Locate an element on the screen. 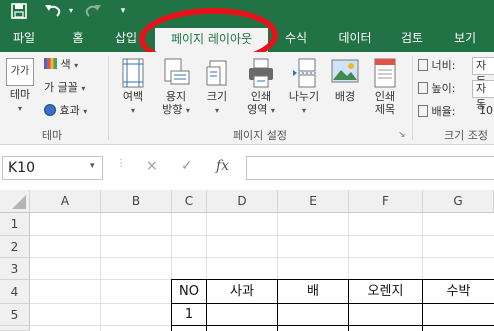 This screenshot has height=331, width=494. print-area-label-line1: 인쇄 is located at coordinates (261, 96).